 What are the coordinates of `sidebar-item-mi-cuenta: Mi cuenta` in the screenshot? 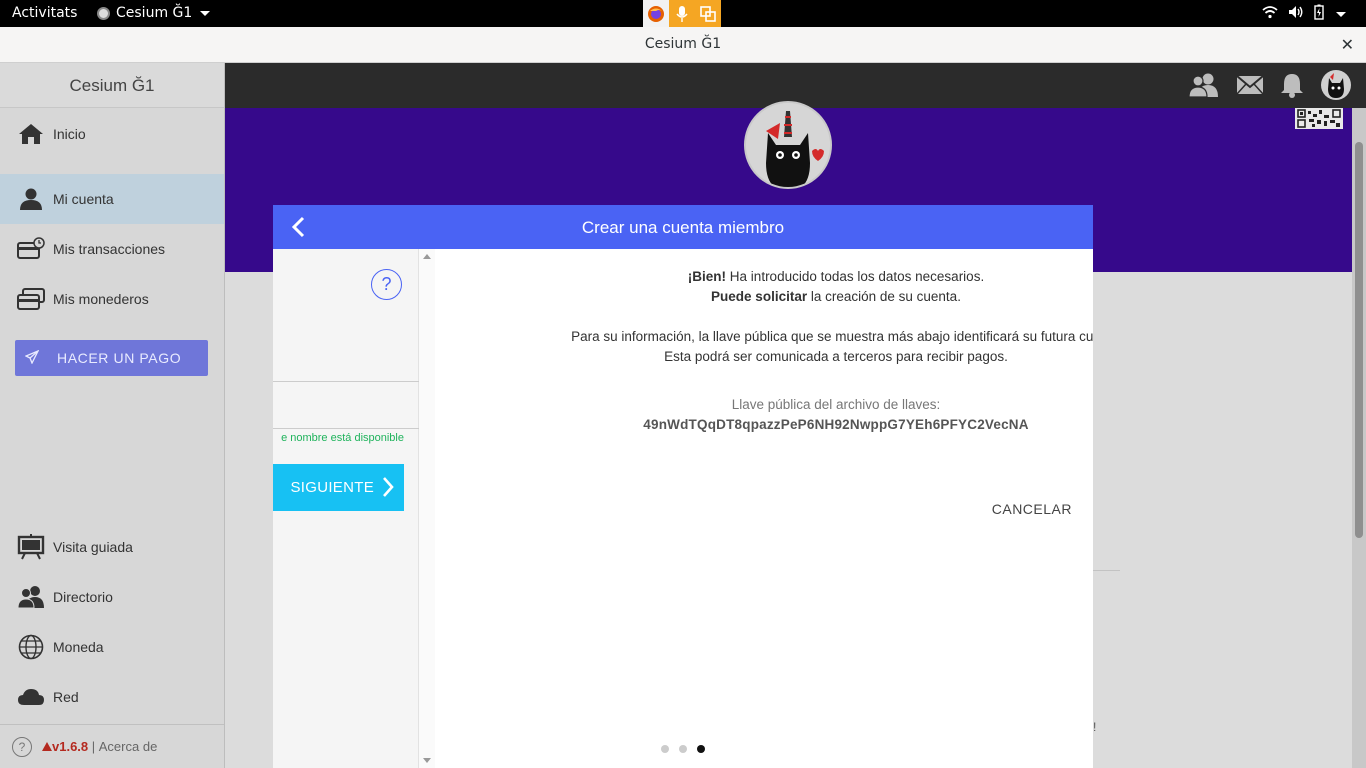 It's located at (112, 199).